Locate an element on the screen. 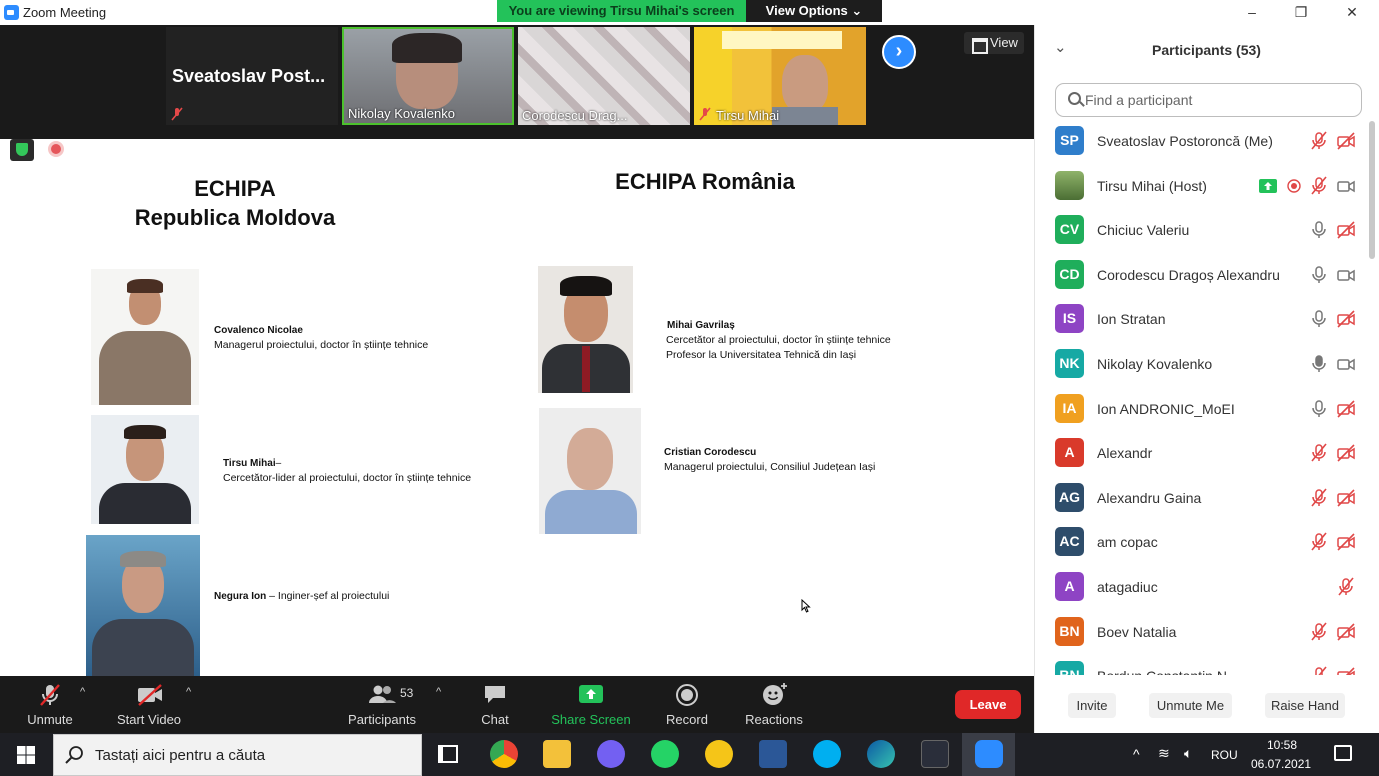 The height and width of the screenshot is (776, 1379). unmute-button: Unmute is located at coordinates (50, 704).